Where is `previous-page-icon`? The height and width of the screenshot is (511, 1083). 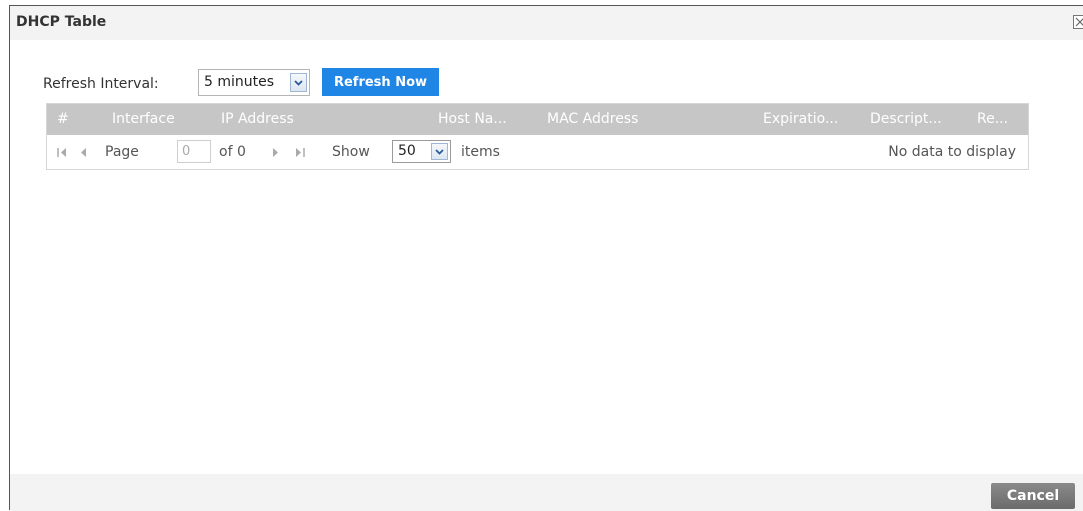 previous-page-icon is located at coordinates (83, 154).